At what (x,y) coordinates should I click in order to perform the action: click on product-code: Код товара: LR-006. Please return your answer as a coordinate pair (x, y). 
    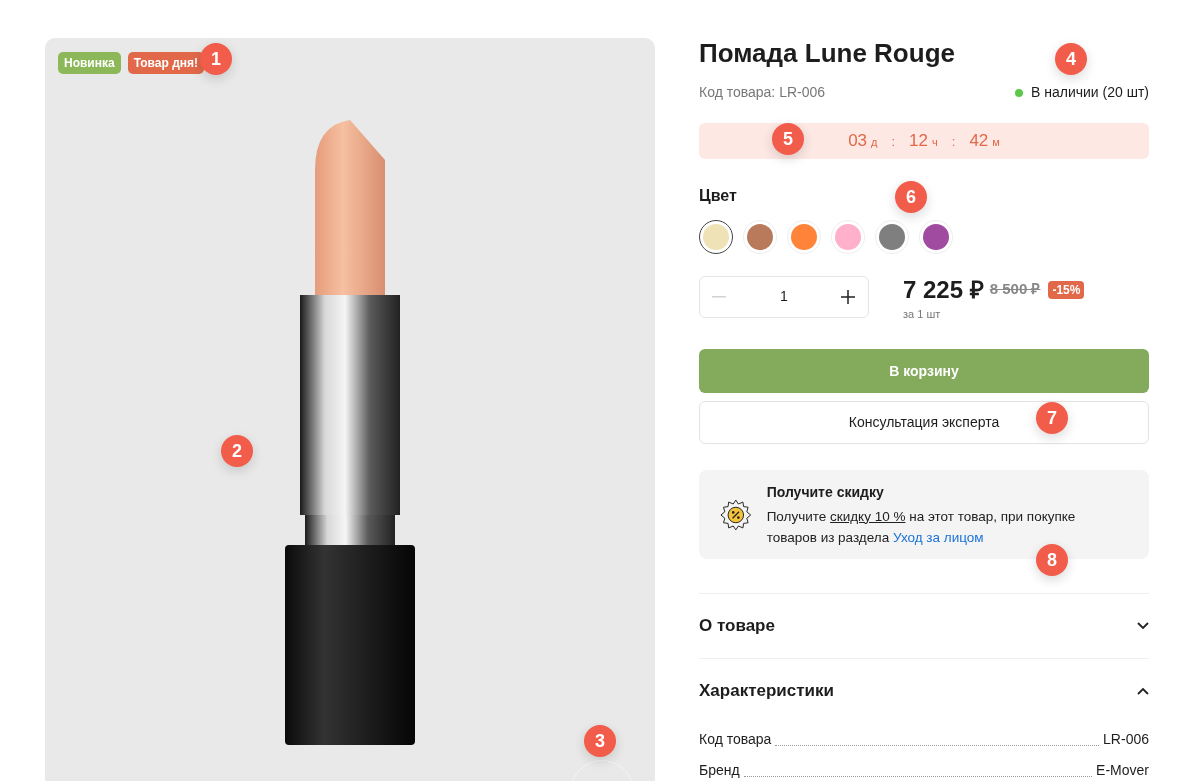
    Looking at the image, I should click on (762, 92).